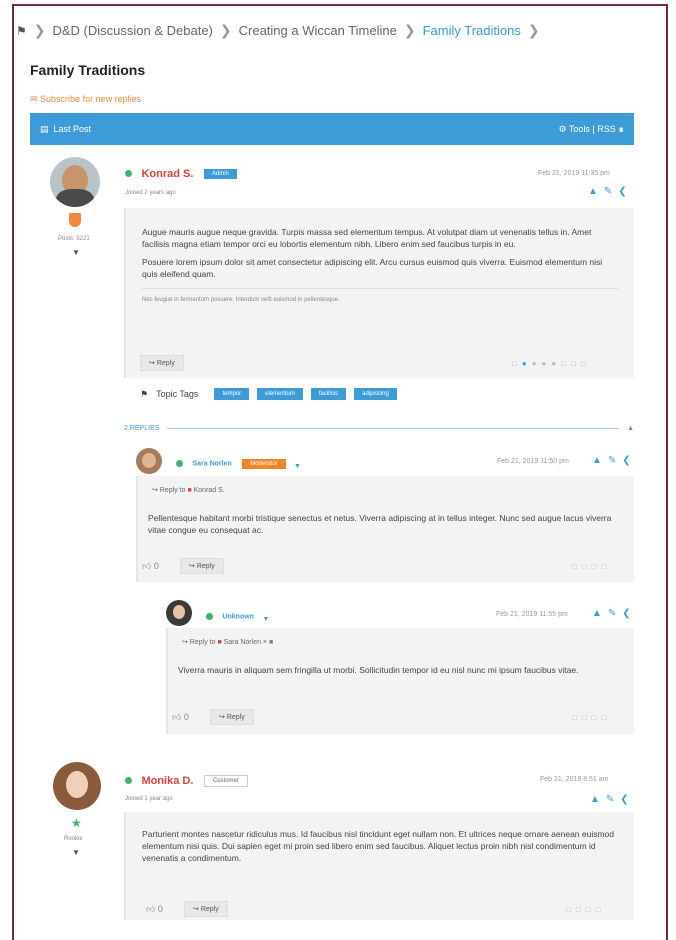 The image size is (676, 940). What do you see at coordinates (380, 288) in the screenshot?
I see `signature-divider` at bounding box center [380, 288].